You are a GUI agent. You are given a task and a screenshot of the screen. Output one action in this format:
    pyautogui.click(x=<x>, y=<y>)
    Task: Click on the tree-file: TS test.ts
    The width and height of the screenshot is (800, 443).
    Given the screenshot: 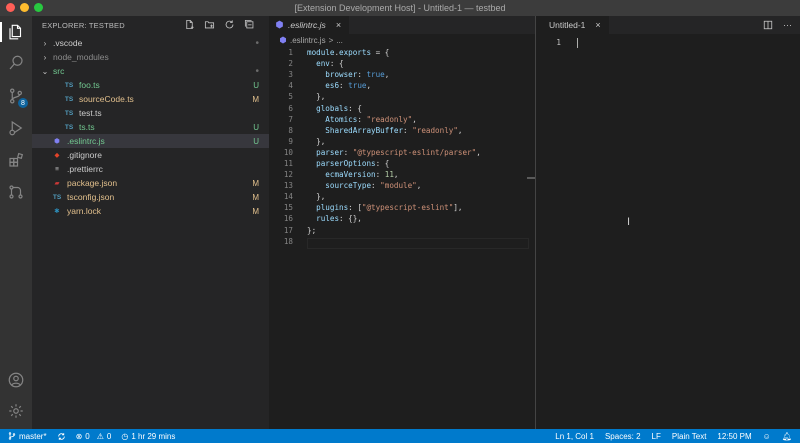 What is the action you would take?
    pyautogui.click(x=150, y=113)
    